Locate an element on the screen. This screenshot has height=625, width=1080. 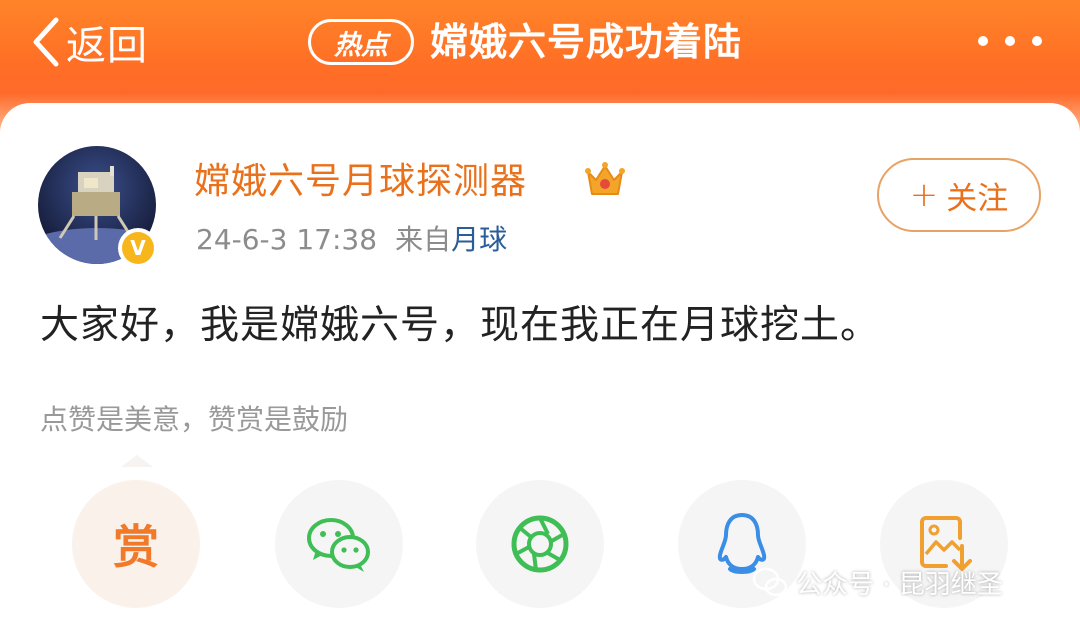
post-timestamp: 24-6-3 17:38 is located at coordinates (287, 239).